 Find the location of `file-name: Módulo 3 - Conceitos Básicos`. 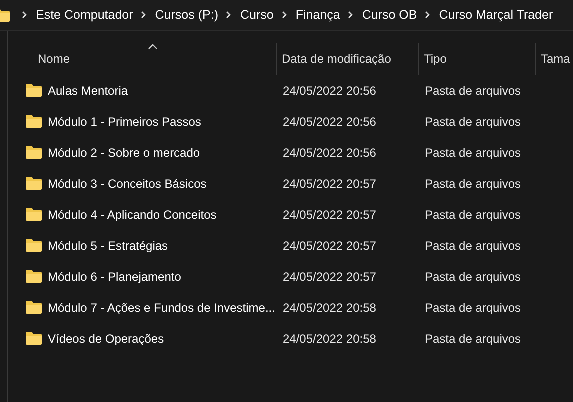

file-name: Módulo 3 - Conceitos Básicos is located at coordinates (127, 183).